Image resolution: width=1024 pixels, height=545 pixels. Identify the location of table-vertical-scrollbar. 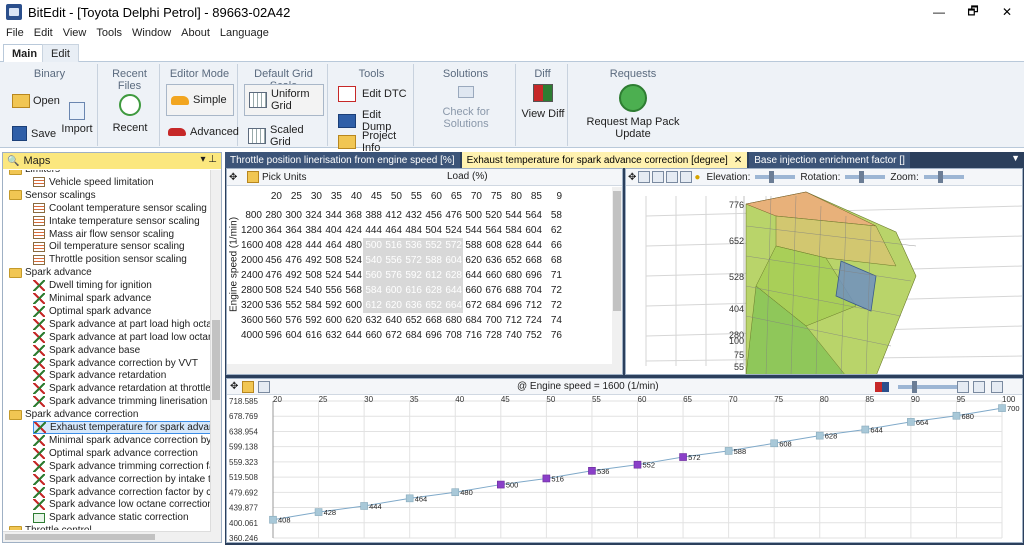
(617, 280).